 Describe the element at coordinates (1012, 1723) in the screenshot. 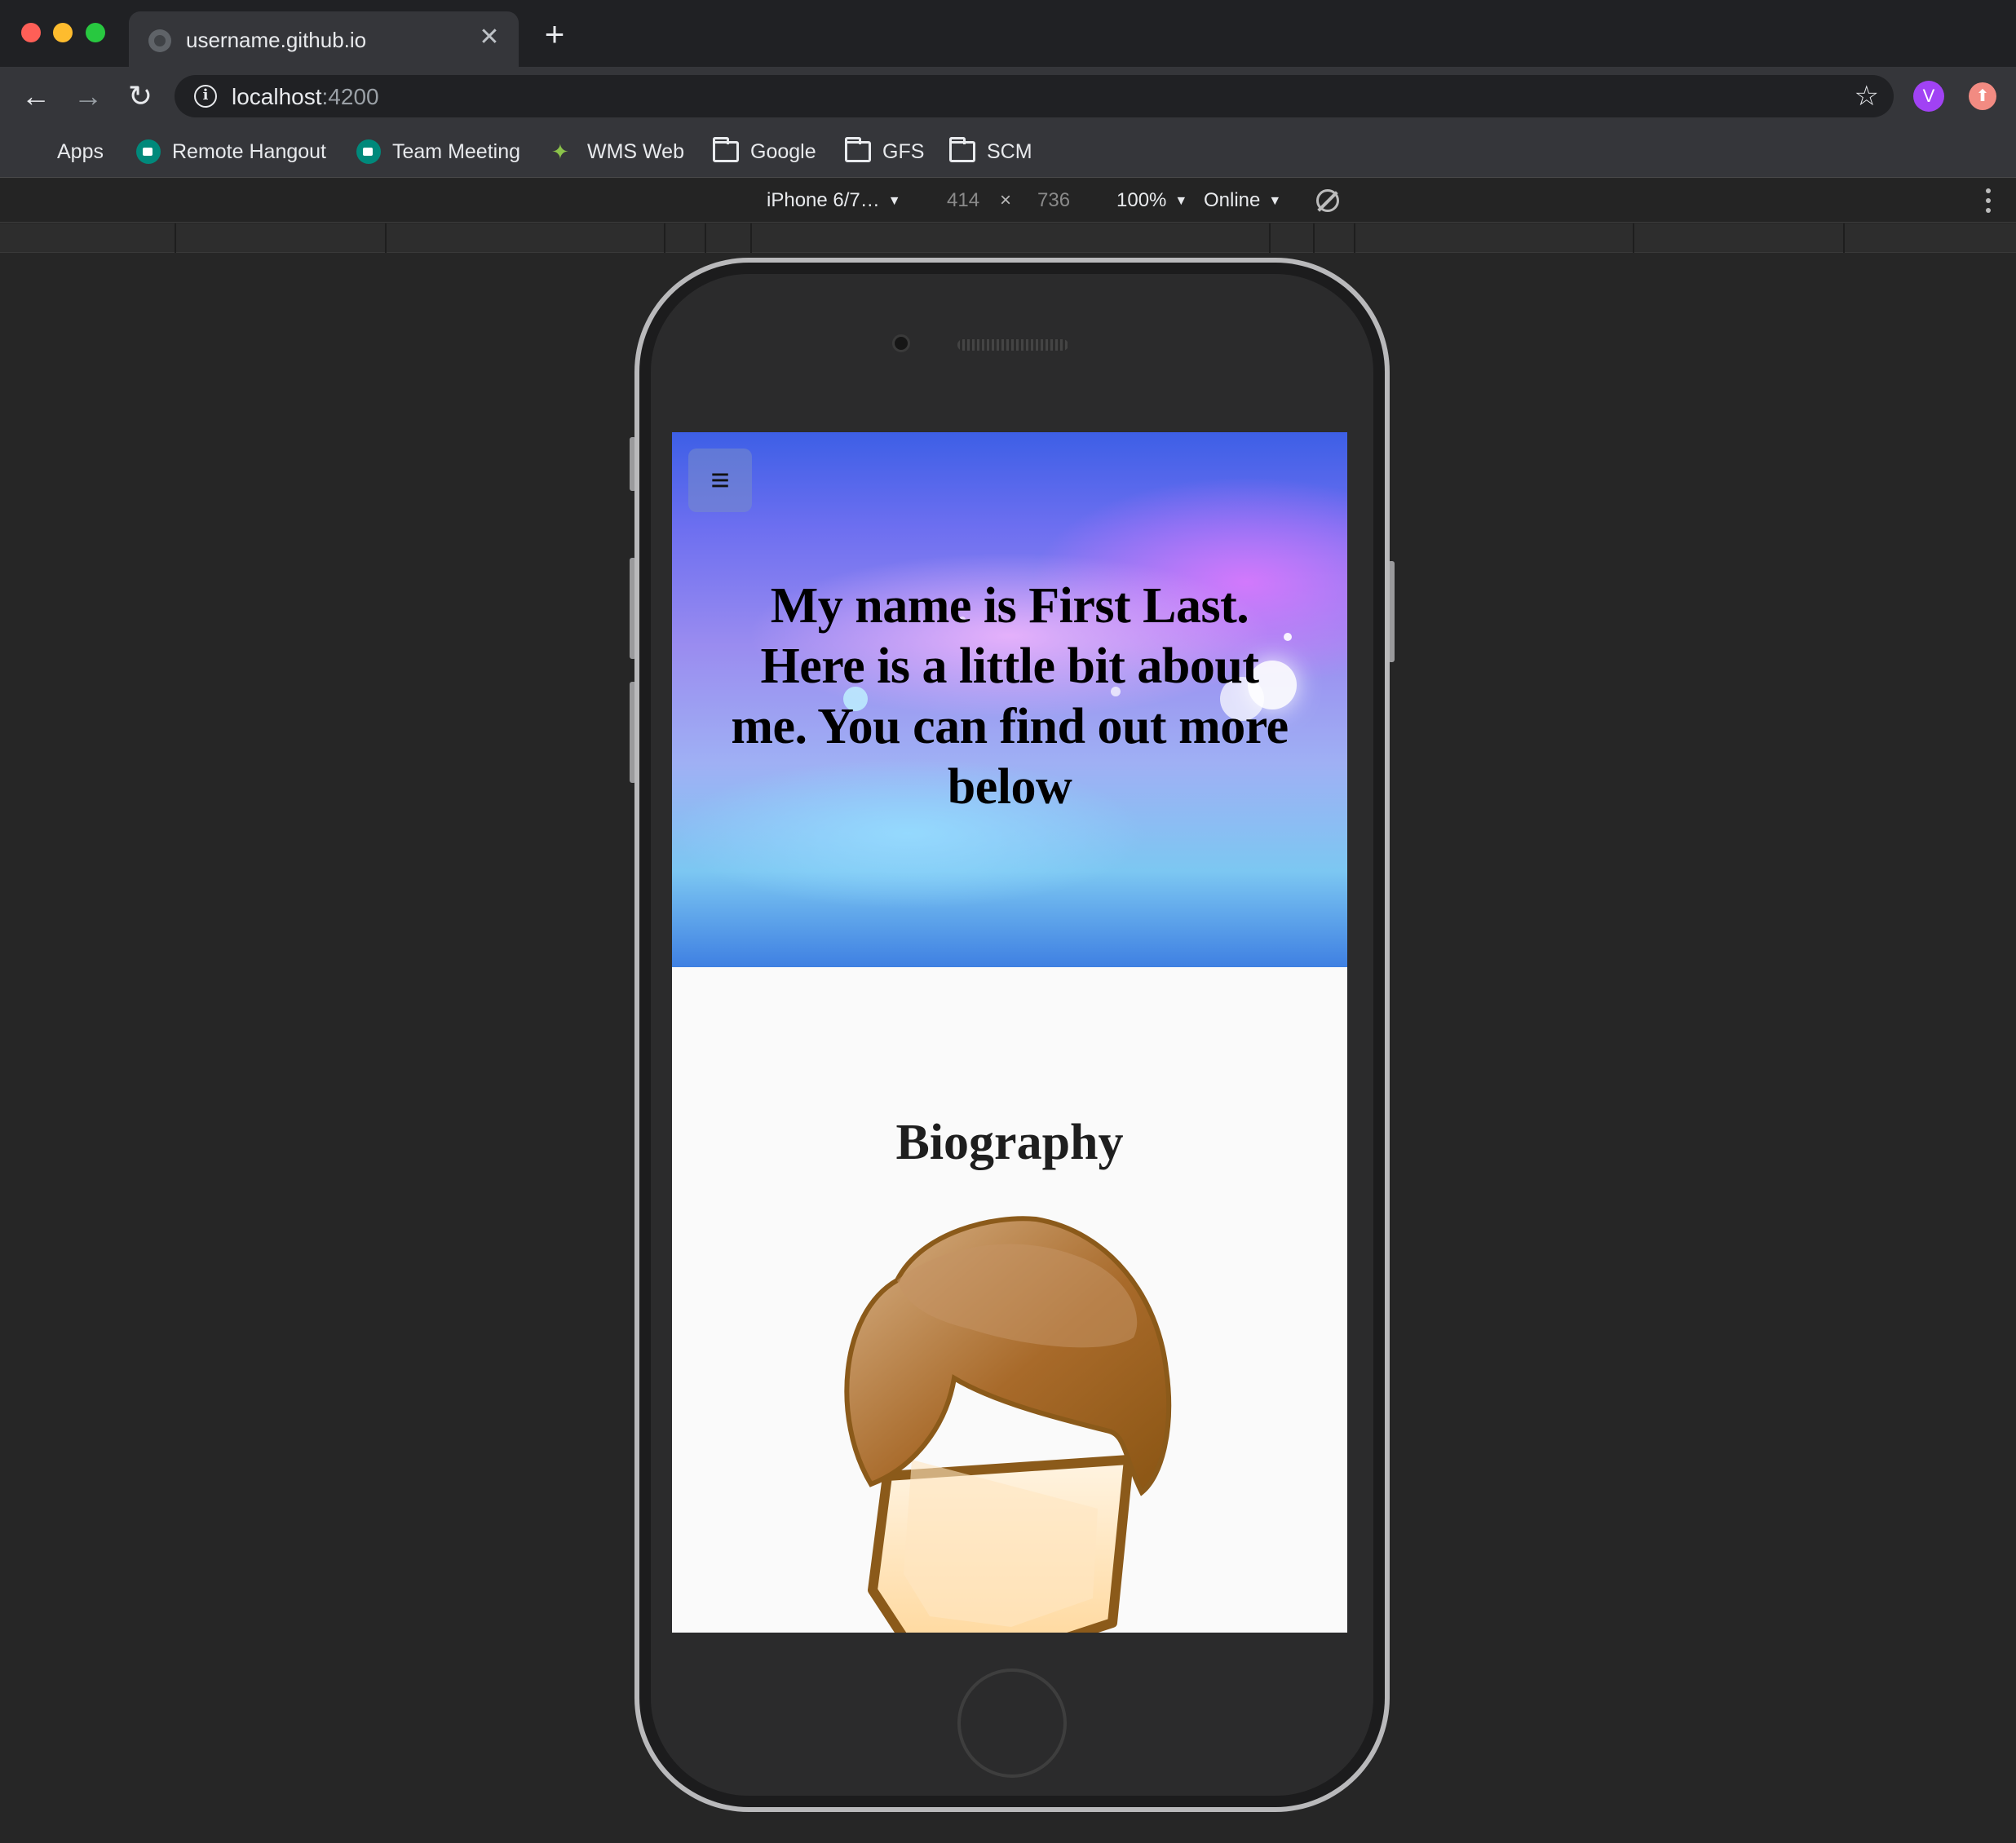

I see `home-button` at that location.